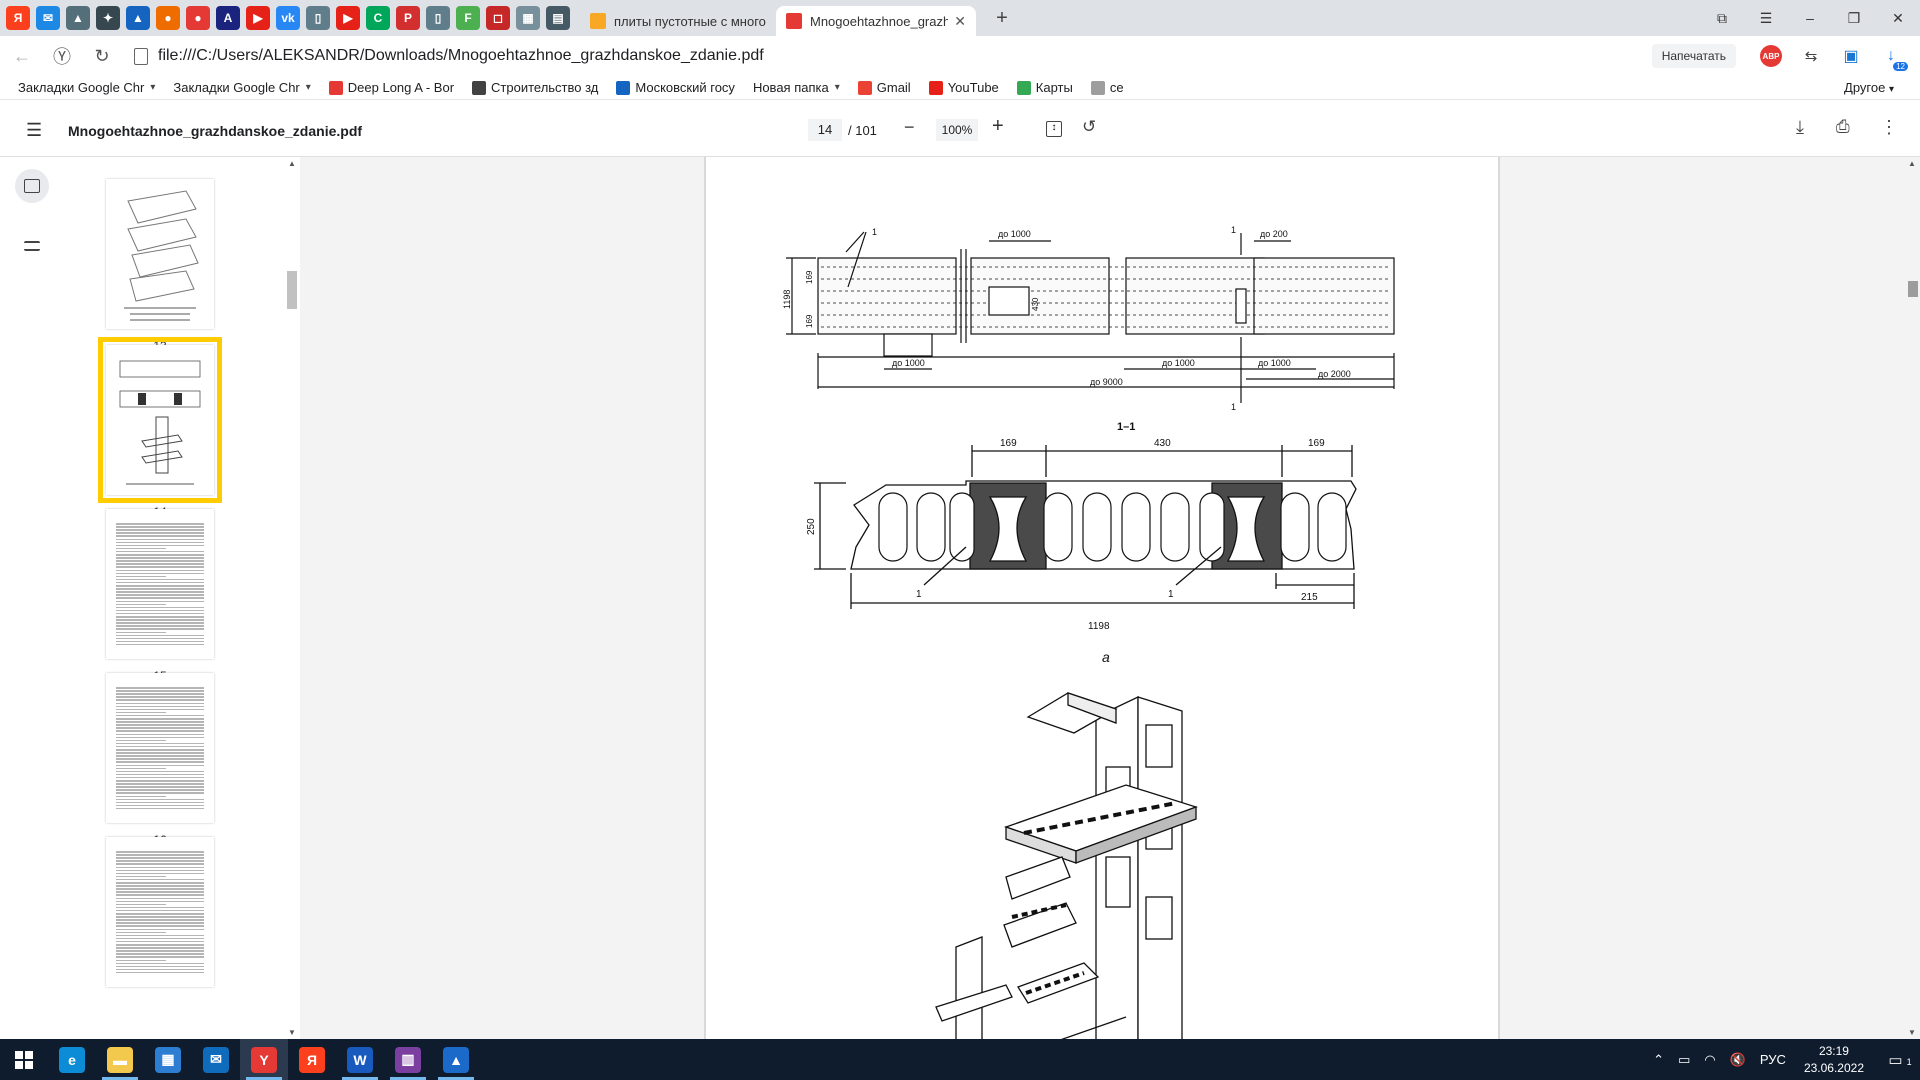  What do you see at coordinates (498, 18) in the screenshot?
I see `bookmark-red-icon: ◻` at bounding box center [498, 18].